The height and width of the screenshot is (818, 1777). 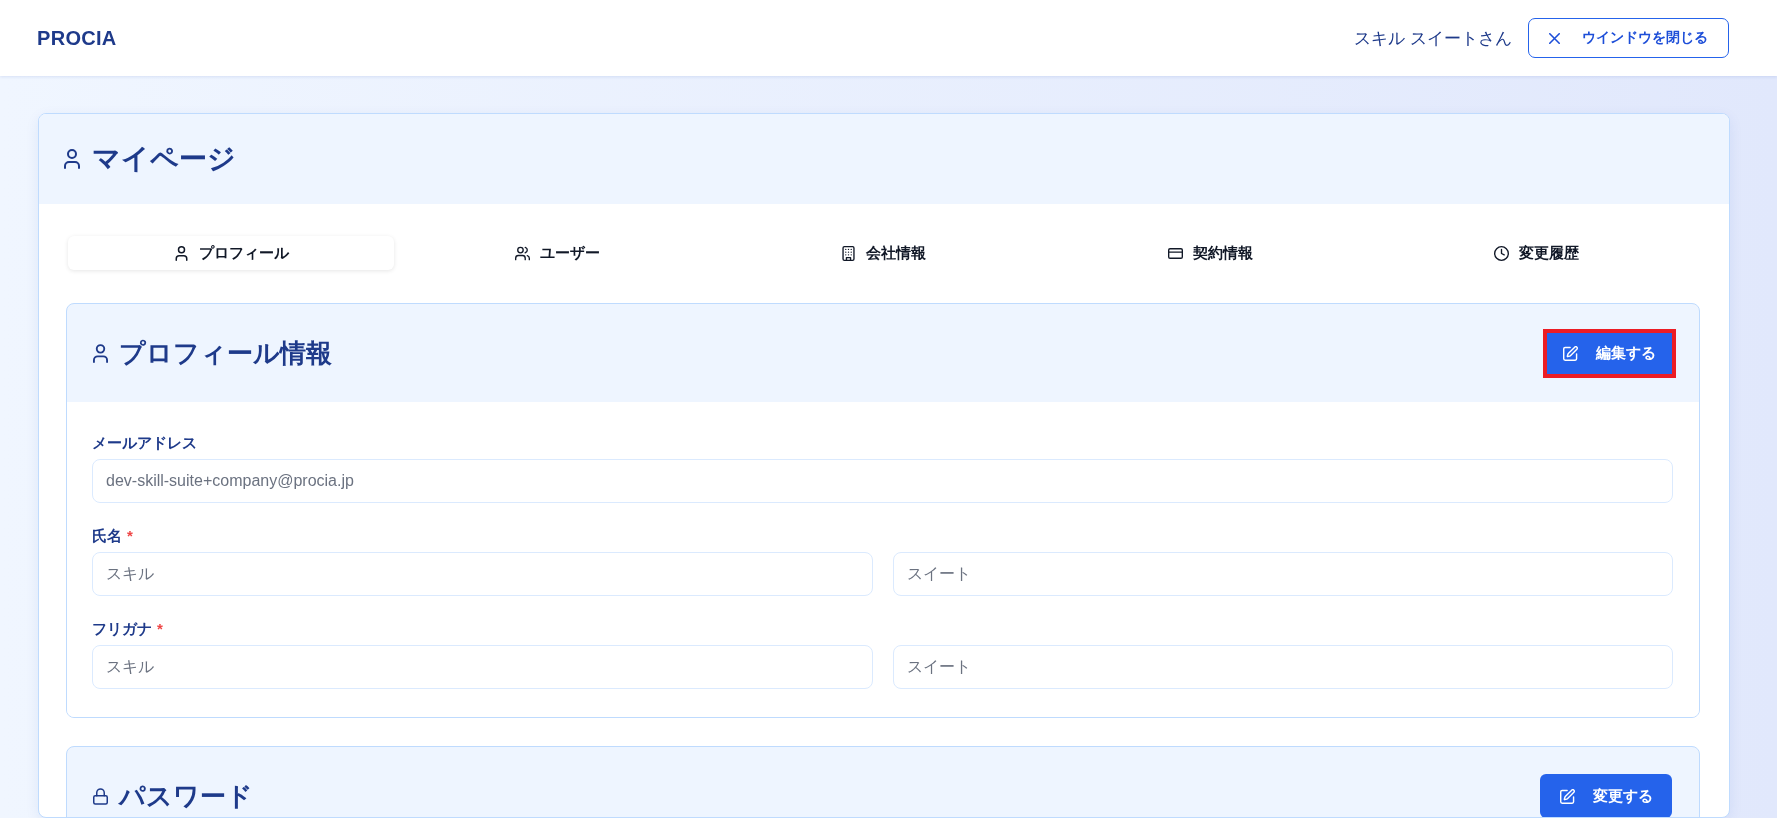 What do you see at coordinates (884, 253) in the screenshot?
I see `nav-tab: 会社情報` at bounding box center [884, 253].